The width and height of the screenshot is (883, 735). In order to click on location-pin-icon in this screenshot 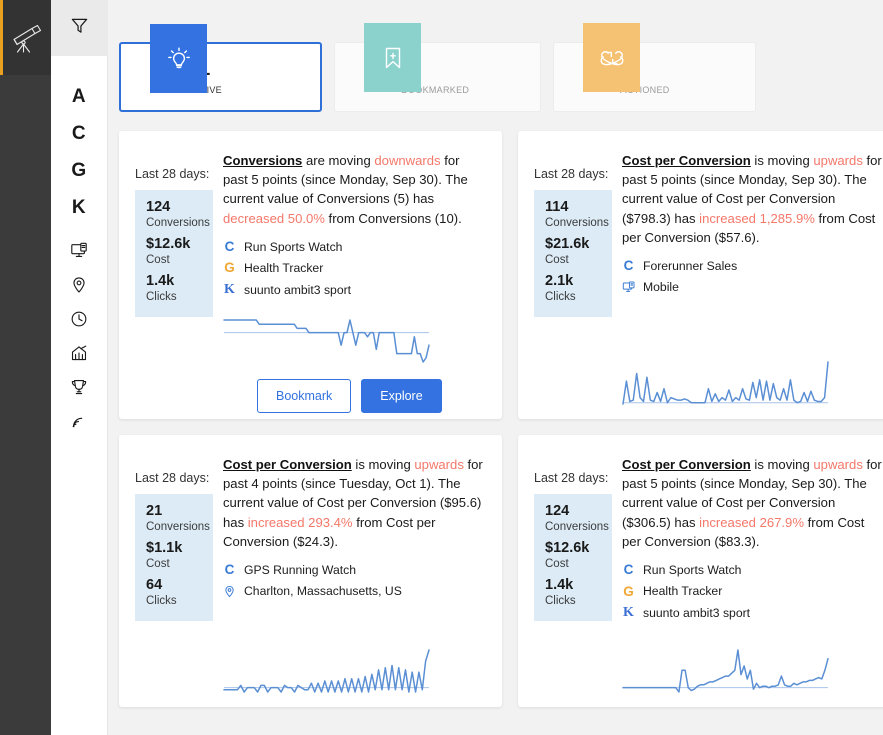, I will do `click(79, 285)`.